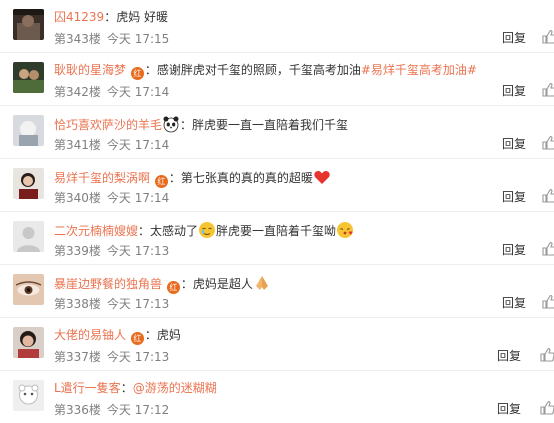  I want to click on username-link: 暴崖边野餐的独角兽, so click(108, 284).